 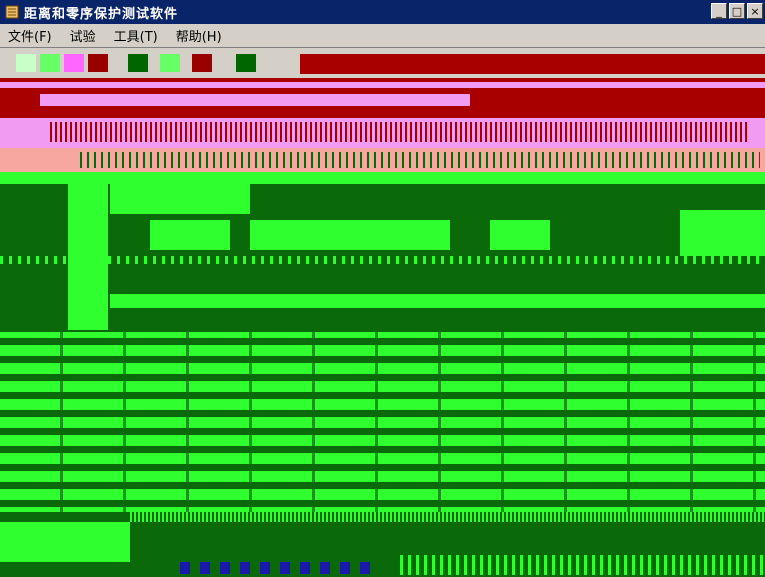 I want to click on close-button: ×, so click(x=755, y=11).